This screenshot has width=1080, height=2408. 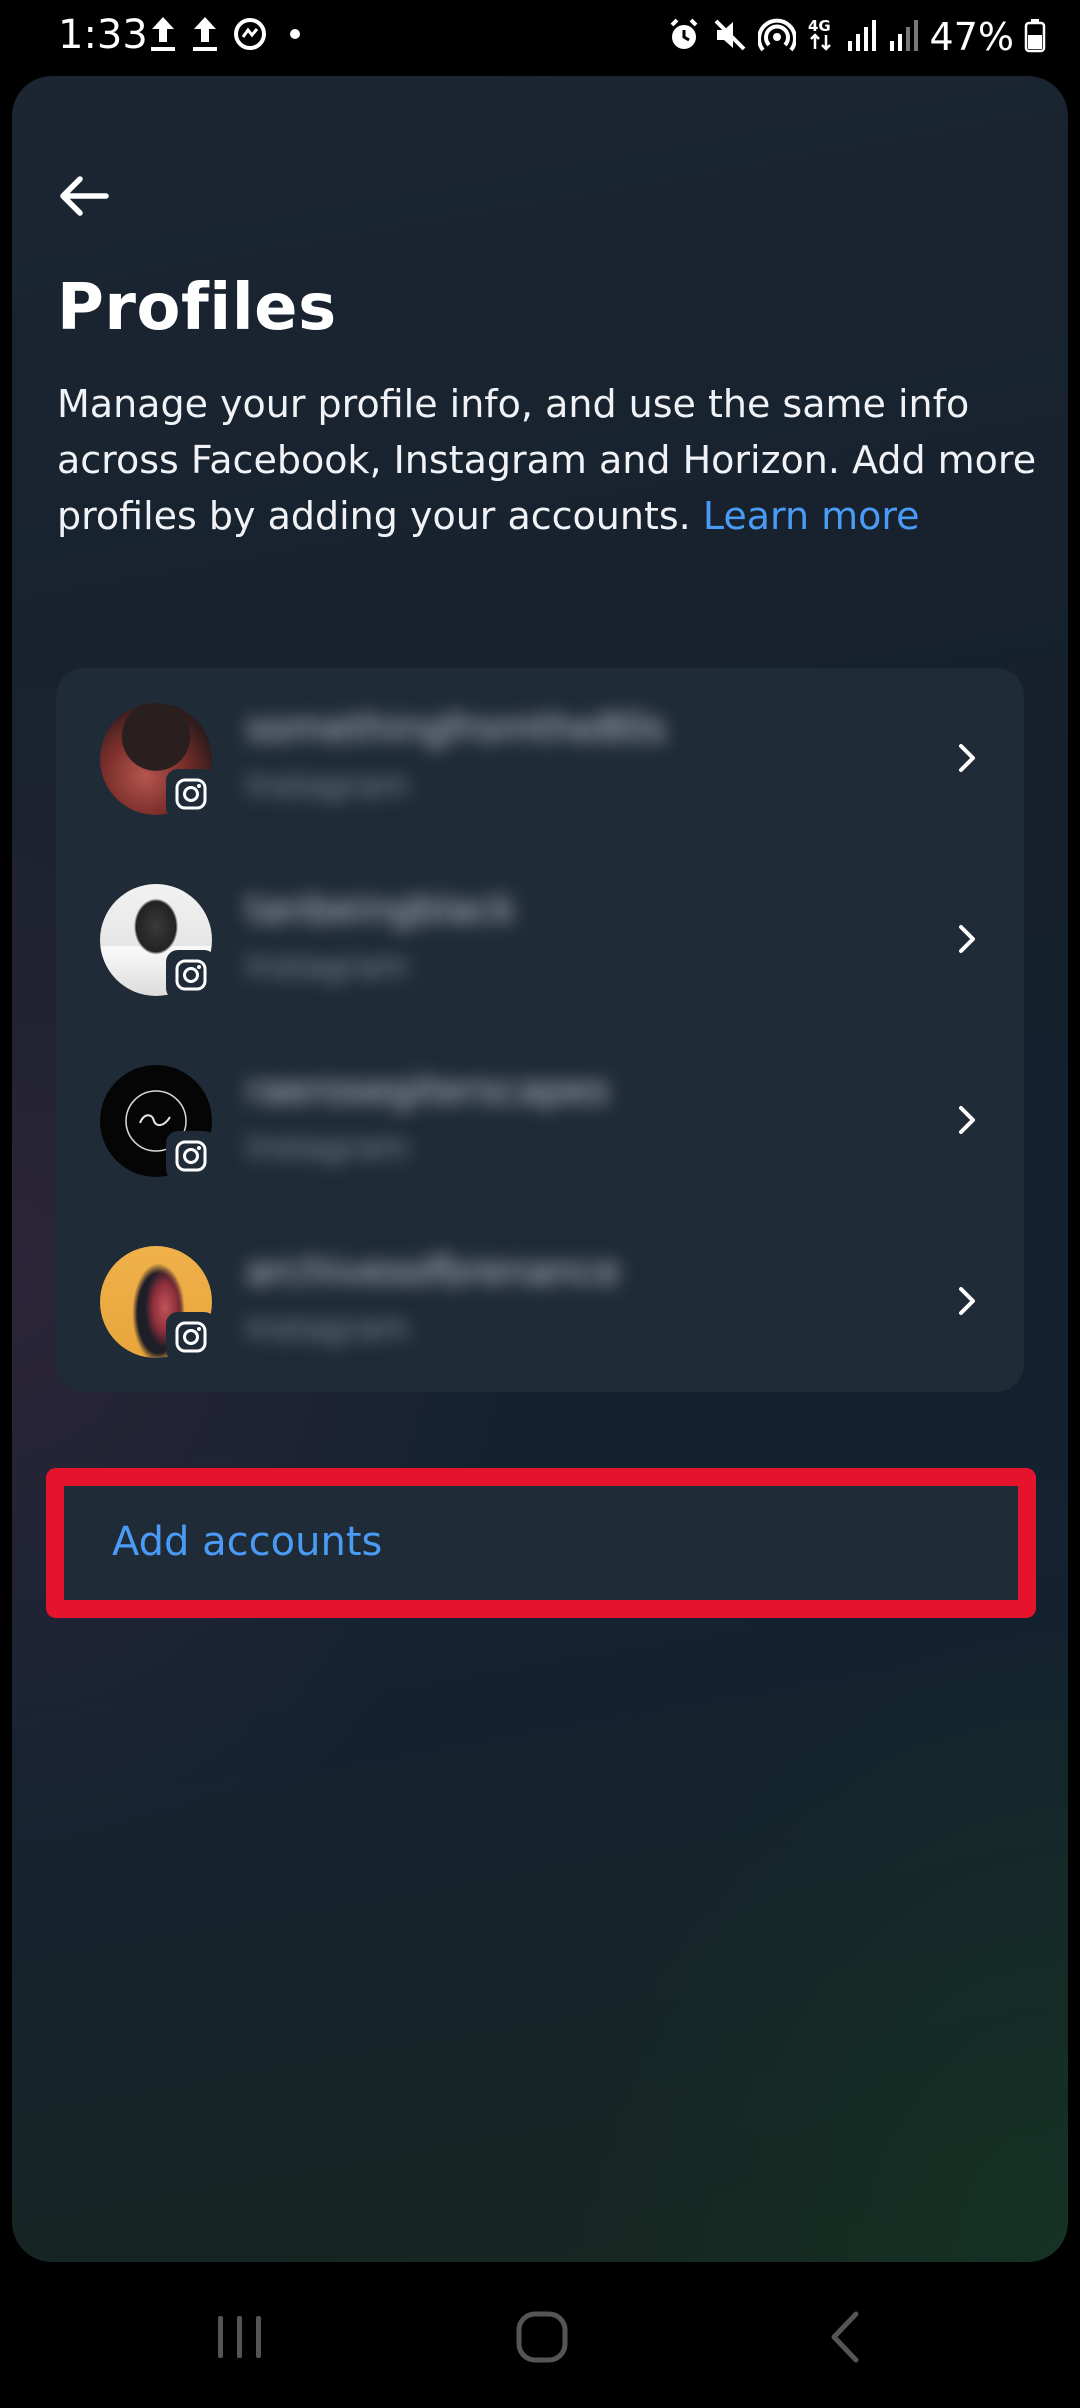 I want to click on profile-name: raerosegiterscapes, so click(x=428, y=1090).